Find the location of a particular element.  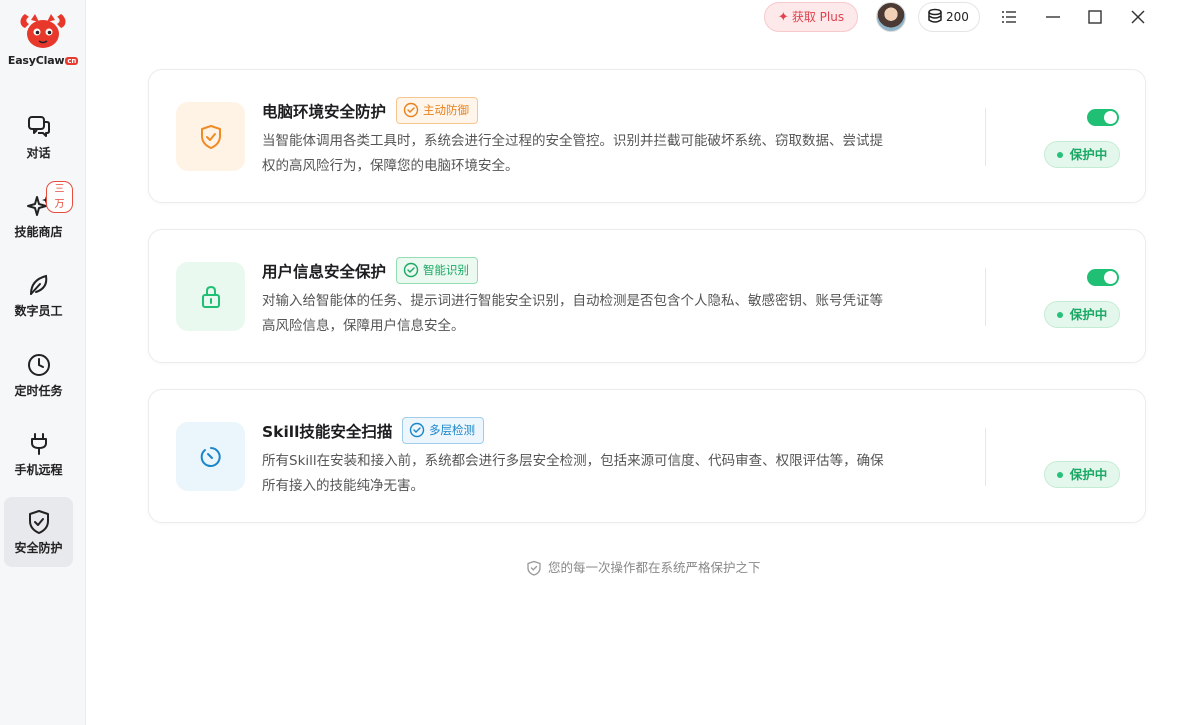

sidebar-item-skill-store: 三万 技能商店 is located at coordinates (38, 216).